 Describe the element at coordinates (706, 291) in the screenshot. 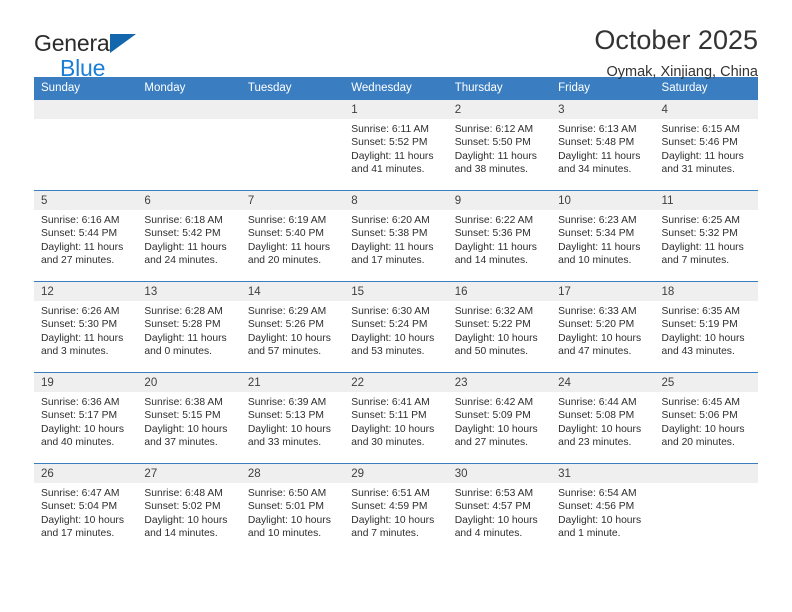

I see `day-number: 18` at that location.